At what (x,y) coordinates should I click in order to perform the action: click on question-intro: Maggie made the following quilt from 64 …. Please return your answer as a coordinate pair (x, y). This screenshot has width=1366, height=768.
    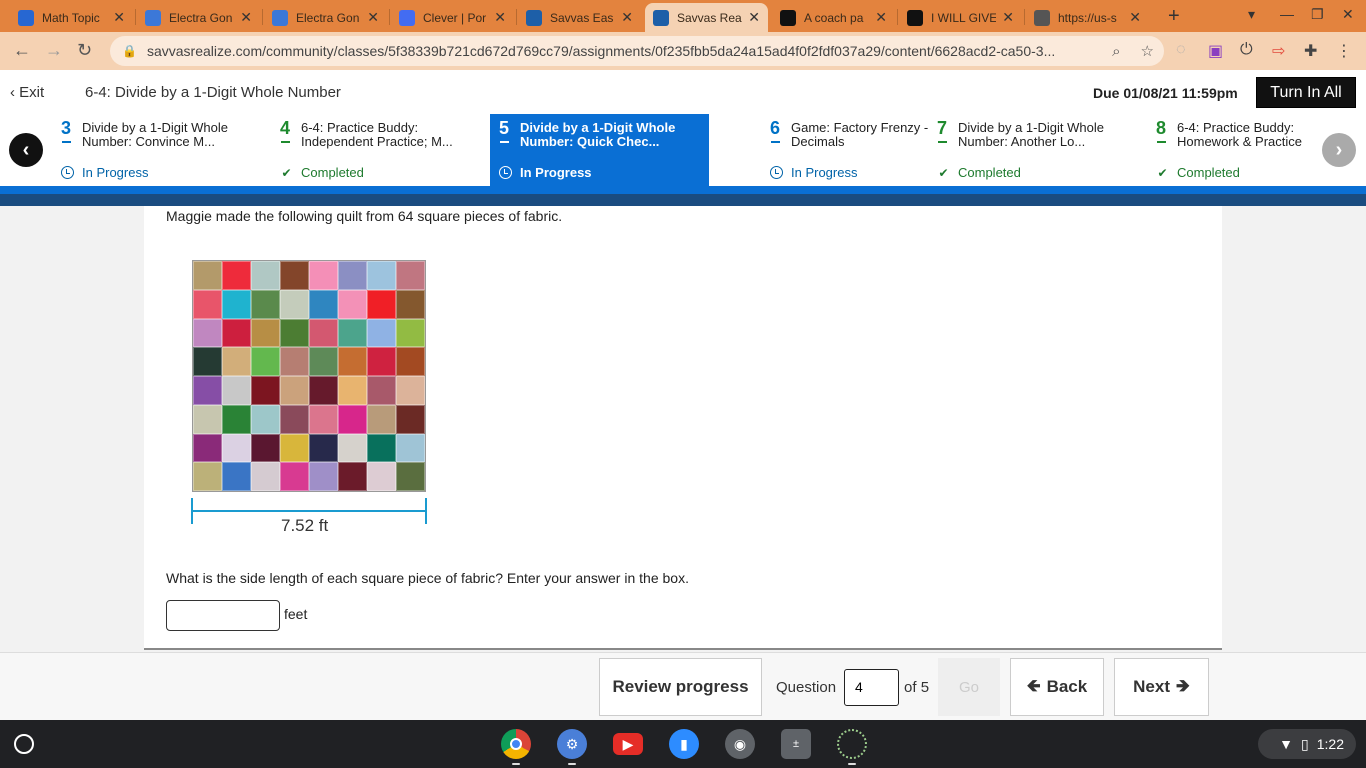
    Looking at the image, I should click on (364, 216).